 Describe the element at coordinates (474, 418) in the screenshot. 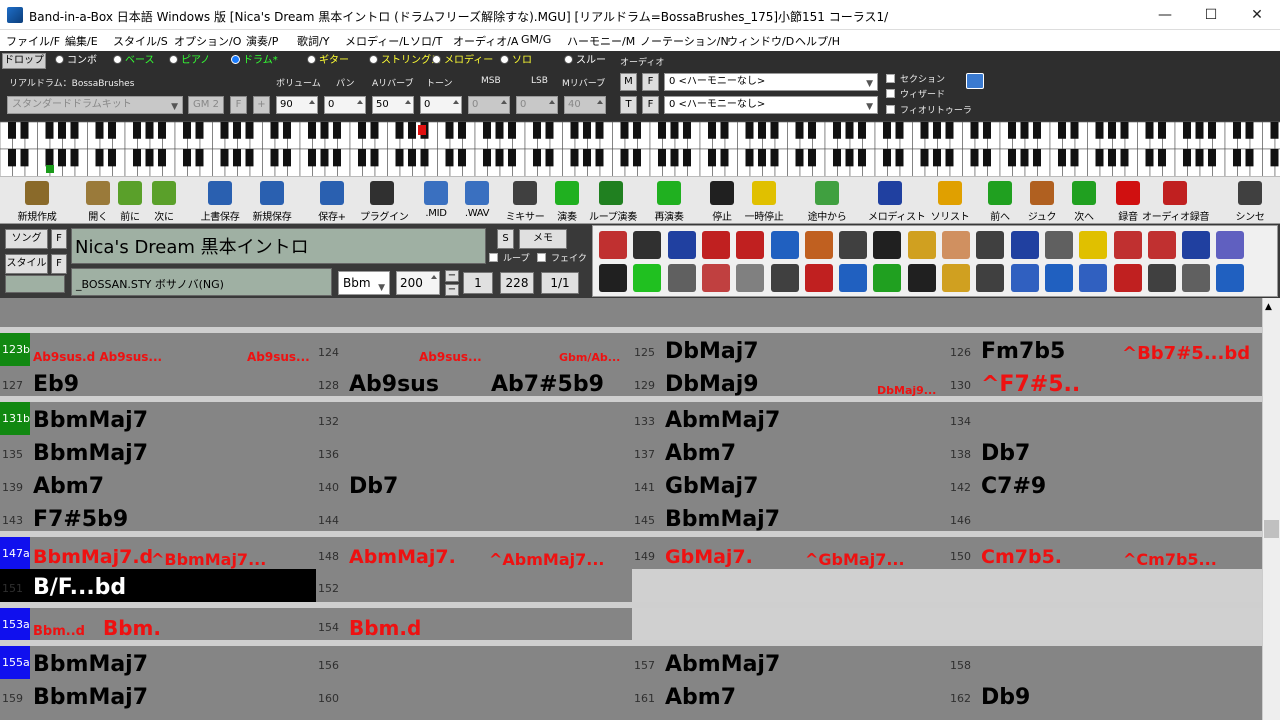

I see `bar-cell: 132` at that location.